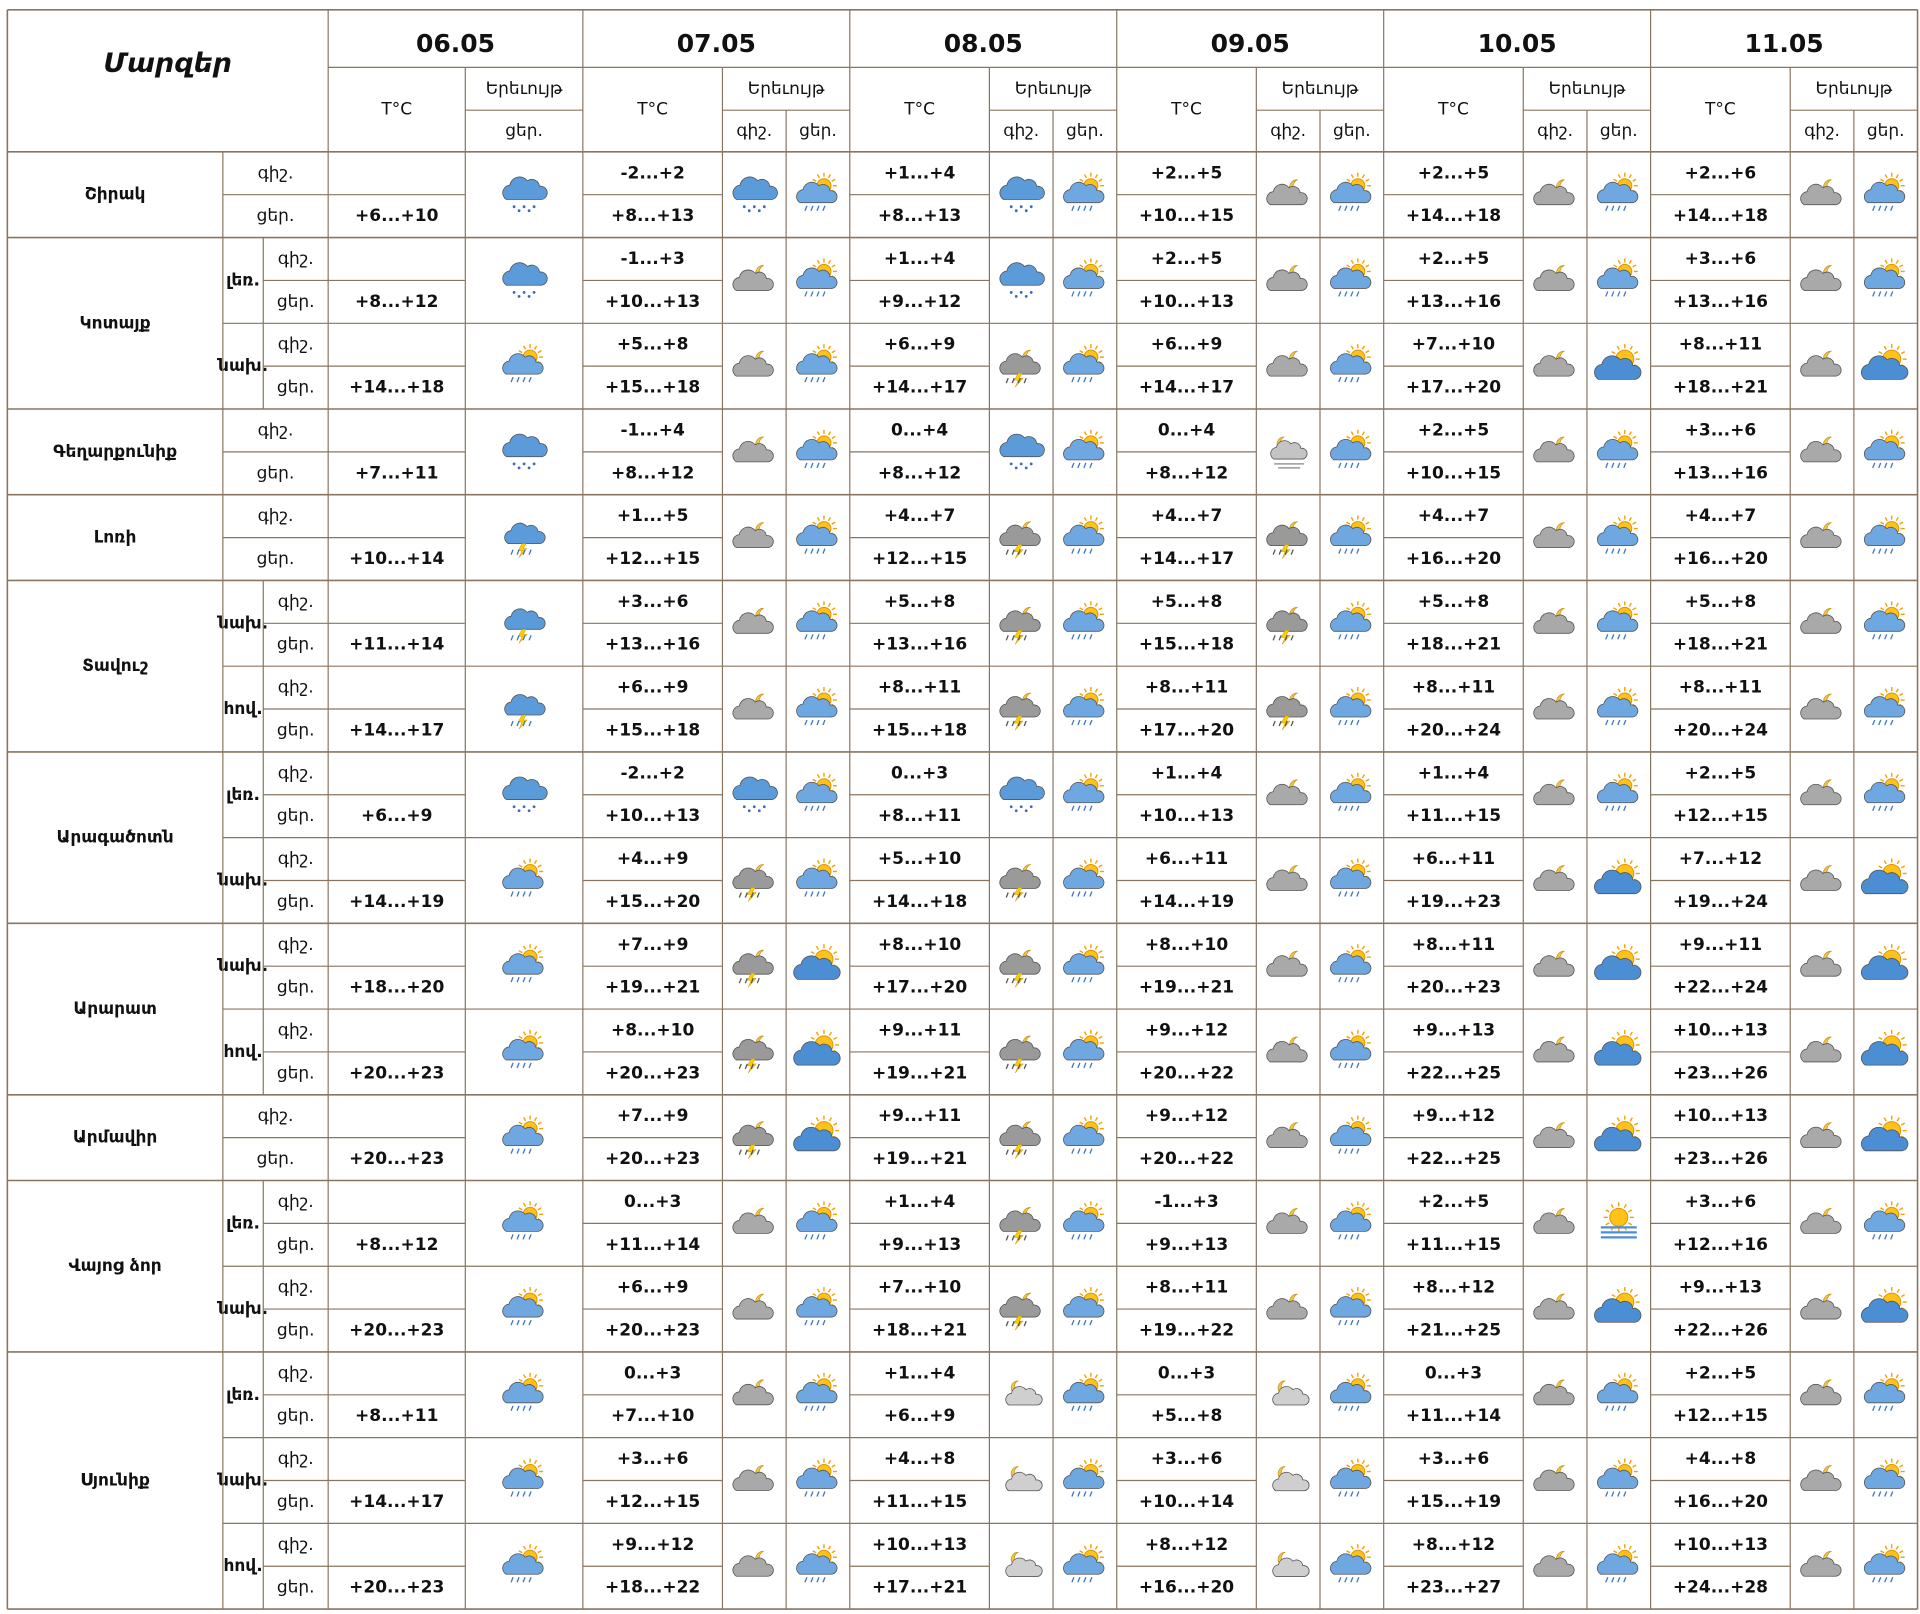  I want to click on night-temp: +7...+10, so click(920, 1288).